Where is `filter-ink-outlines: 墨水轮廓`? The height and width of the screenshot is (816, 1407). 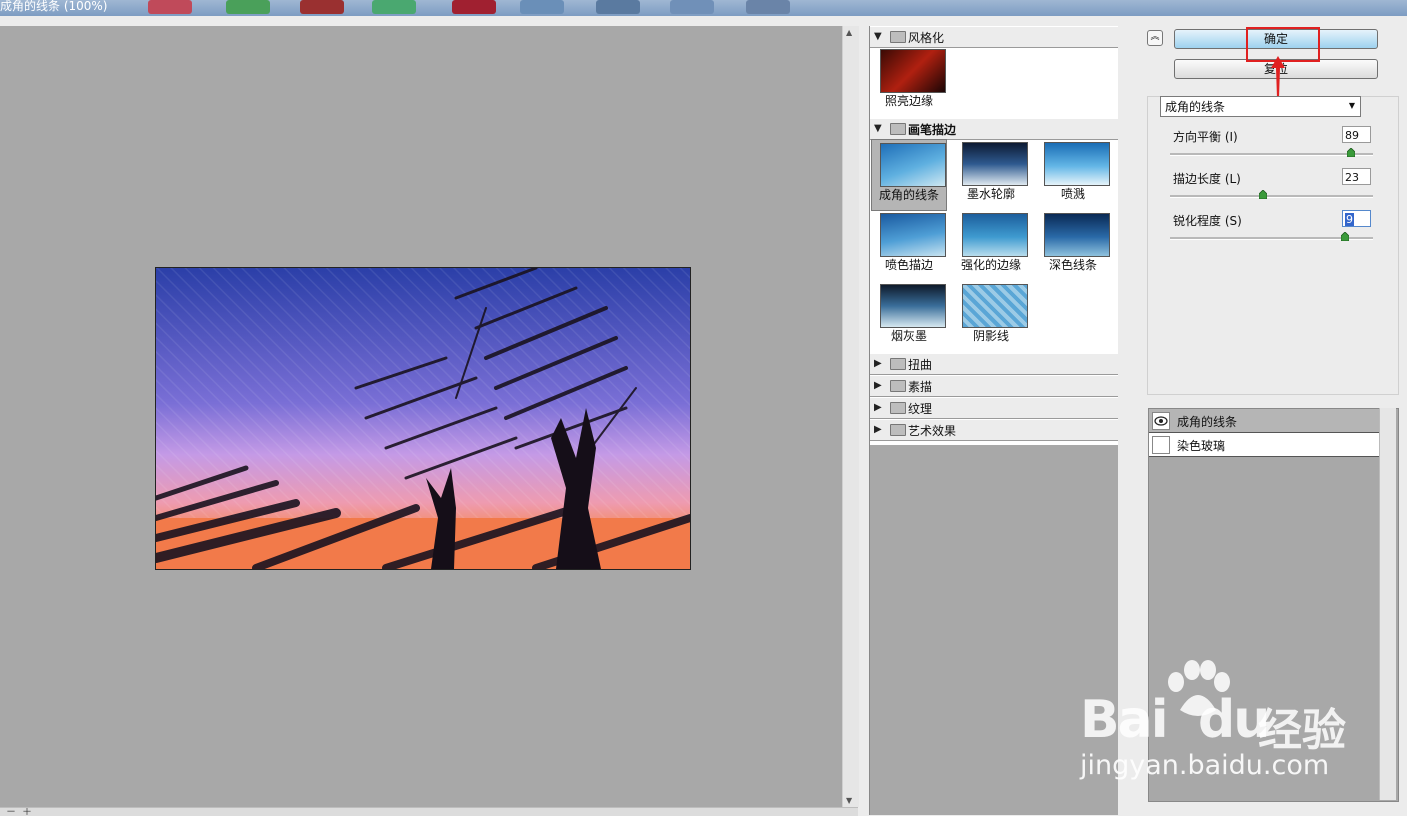 filter-ink-outlines: 墨水轮廓 is located at coordinates (991, 174).